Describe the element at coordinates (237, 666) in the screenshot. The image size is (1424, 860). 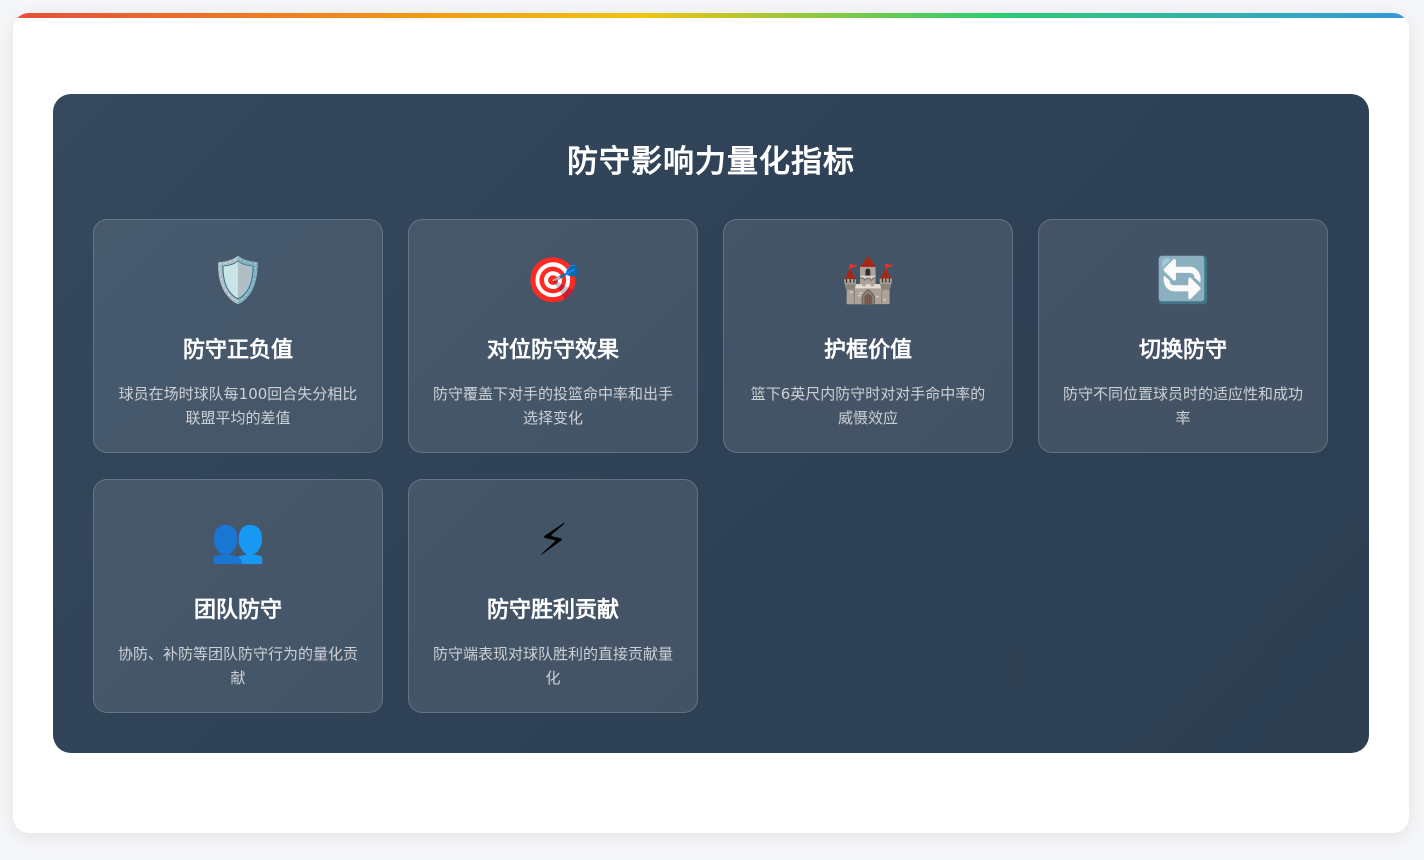
I see `metric-description: 协防、补防等团队防守行为的量化贡献` at that location.